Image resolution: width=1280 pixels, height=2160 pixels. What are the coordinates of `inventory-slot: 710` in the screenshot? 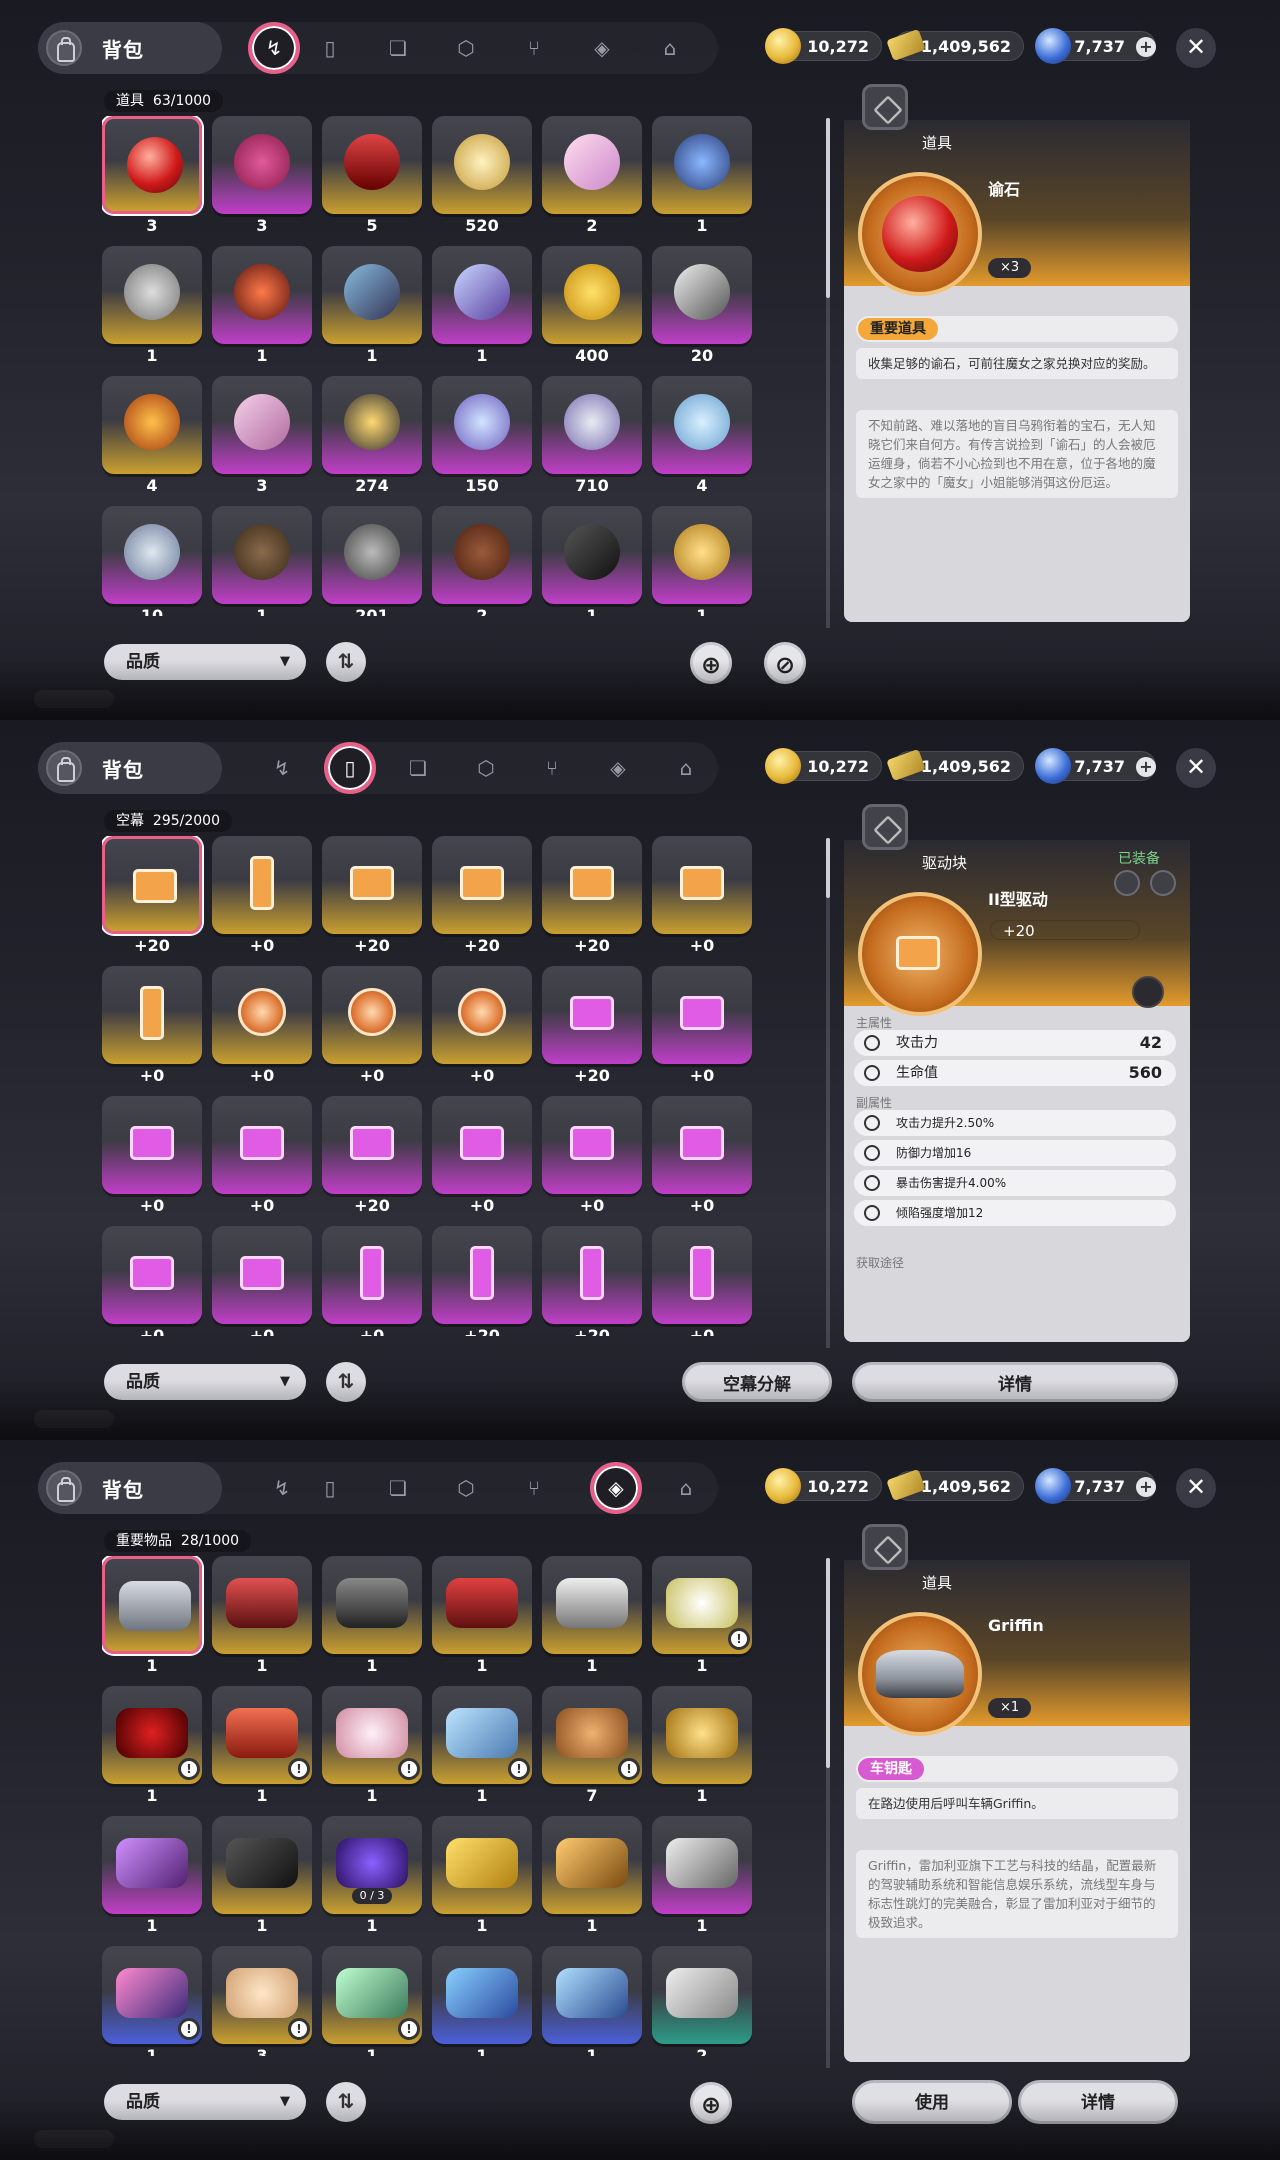 It's located at (592, 441).